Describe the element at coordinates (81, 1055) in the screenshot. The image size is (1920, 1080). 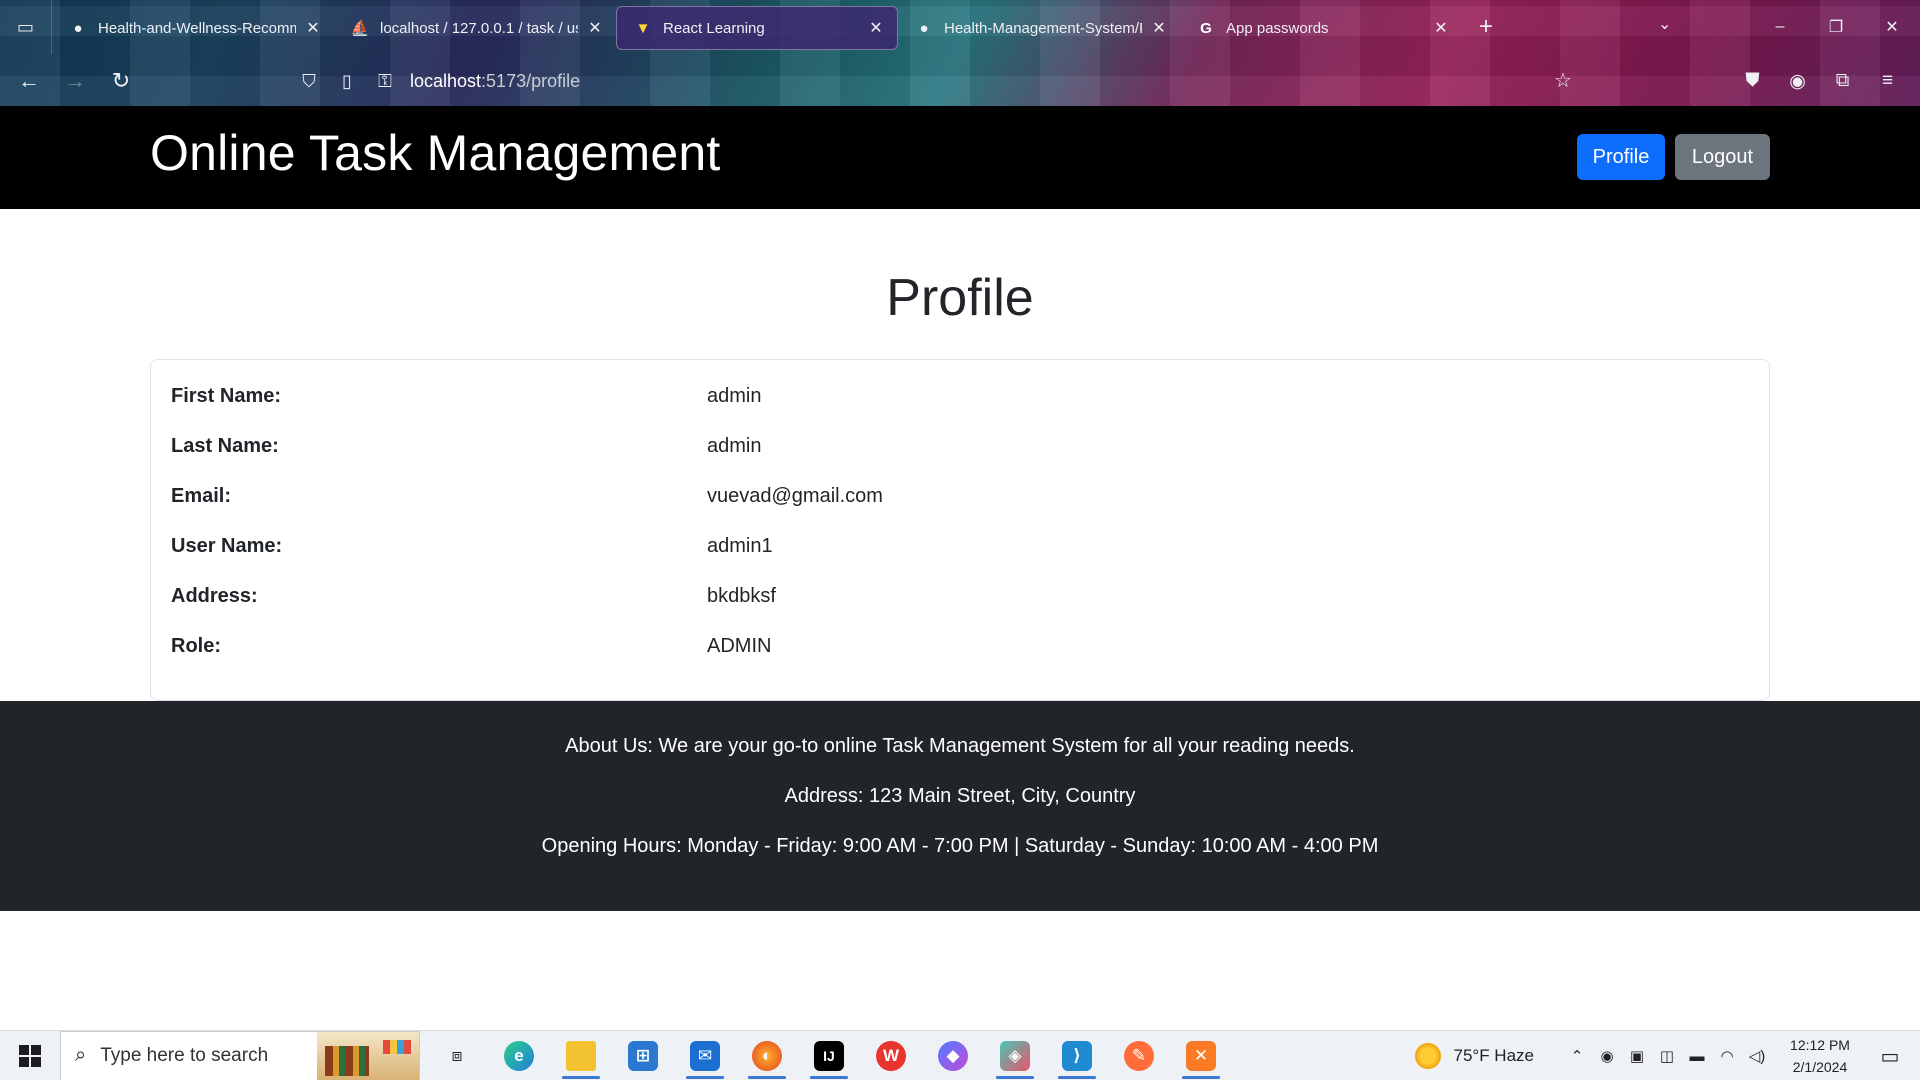
I see `search-icon: ⌕` at that location.